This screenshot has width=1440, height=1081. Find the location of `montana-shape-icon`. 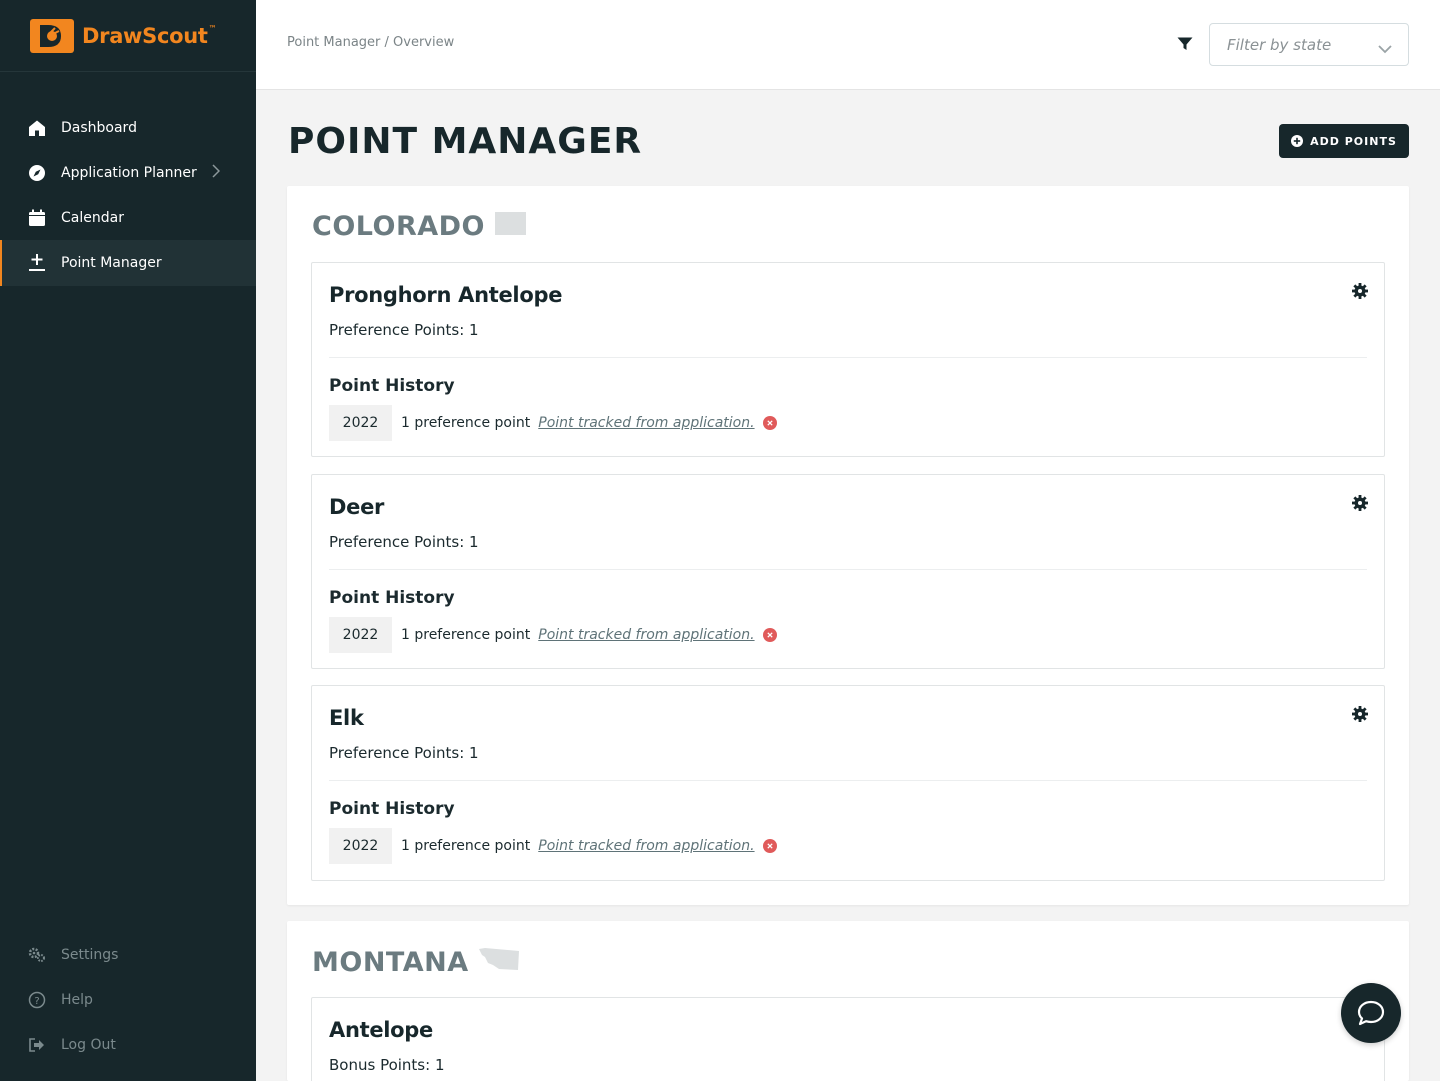

montana-shape-icon is located at coordinates (498, 962).